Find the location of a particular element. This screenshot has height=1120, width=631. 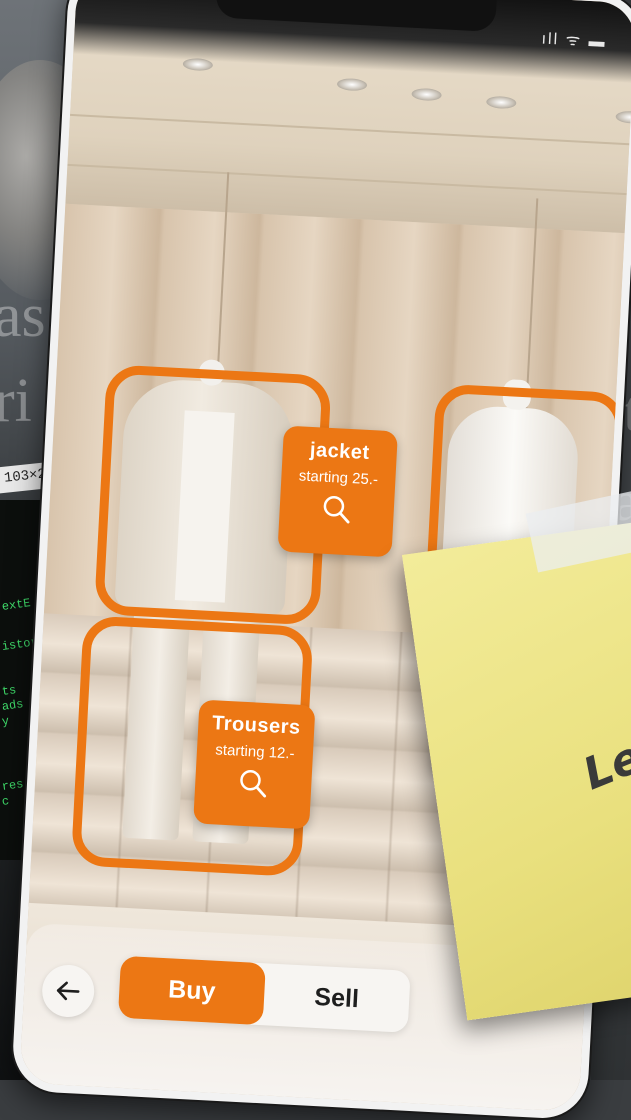

code-line: c is located at coordinates (6, 801).